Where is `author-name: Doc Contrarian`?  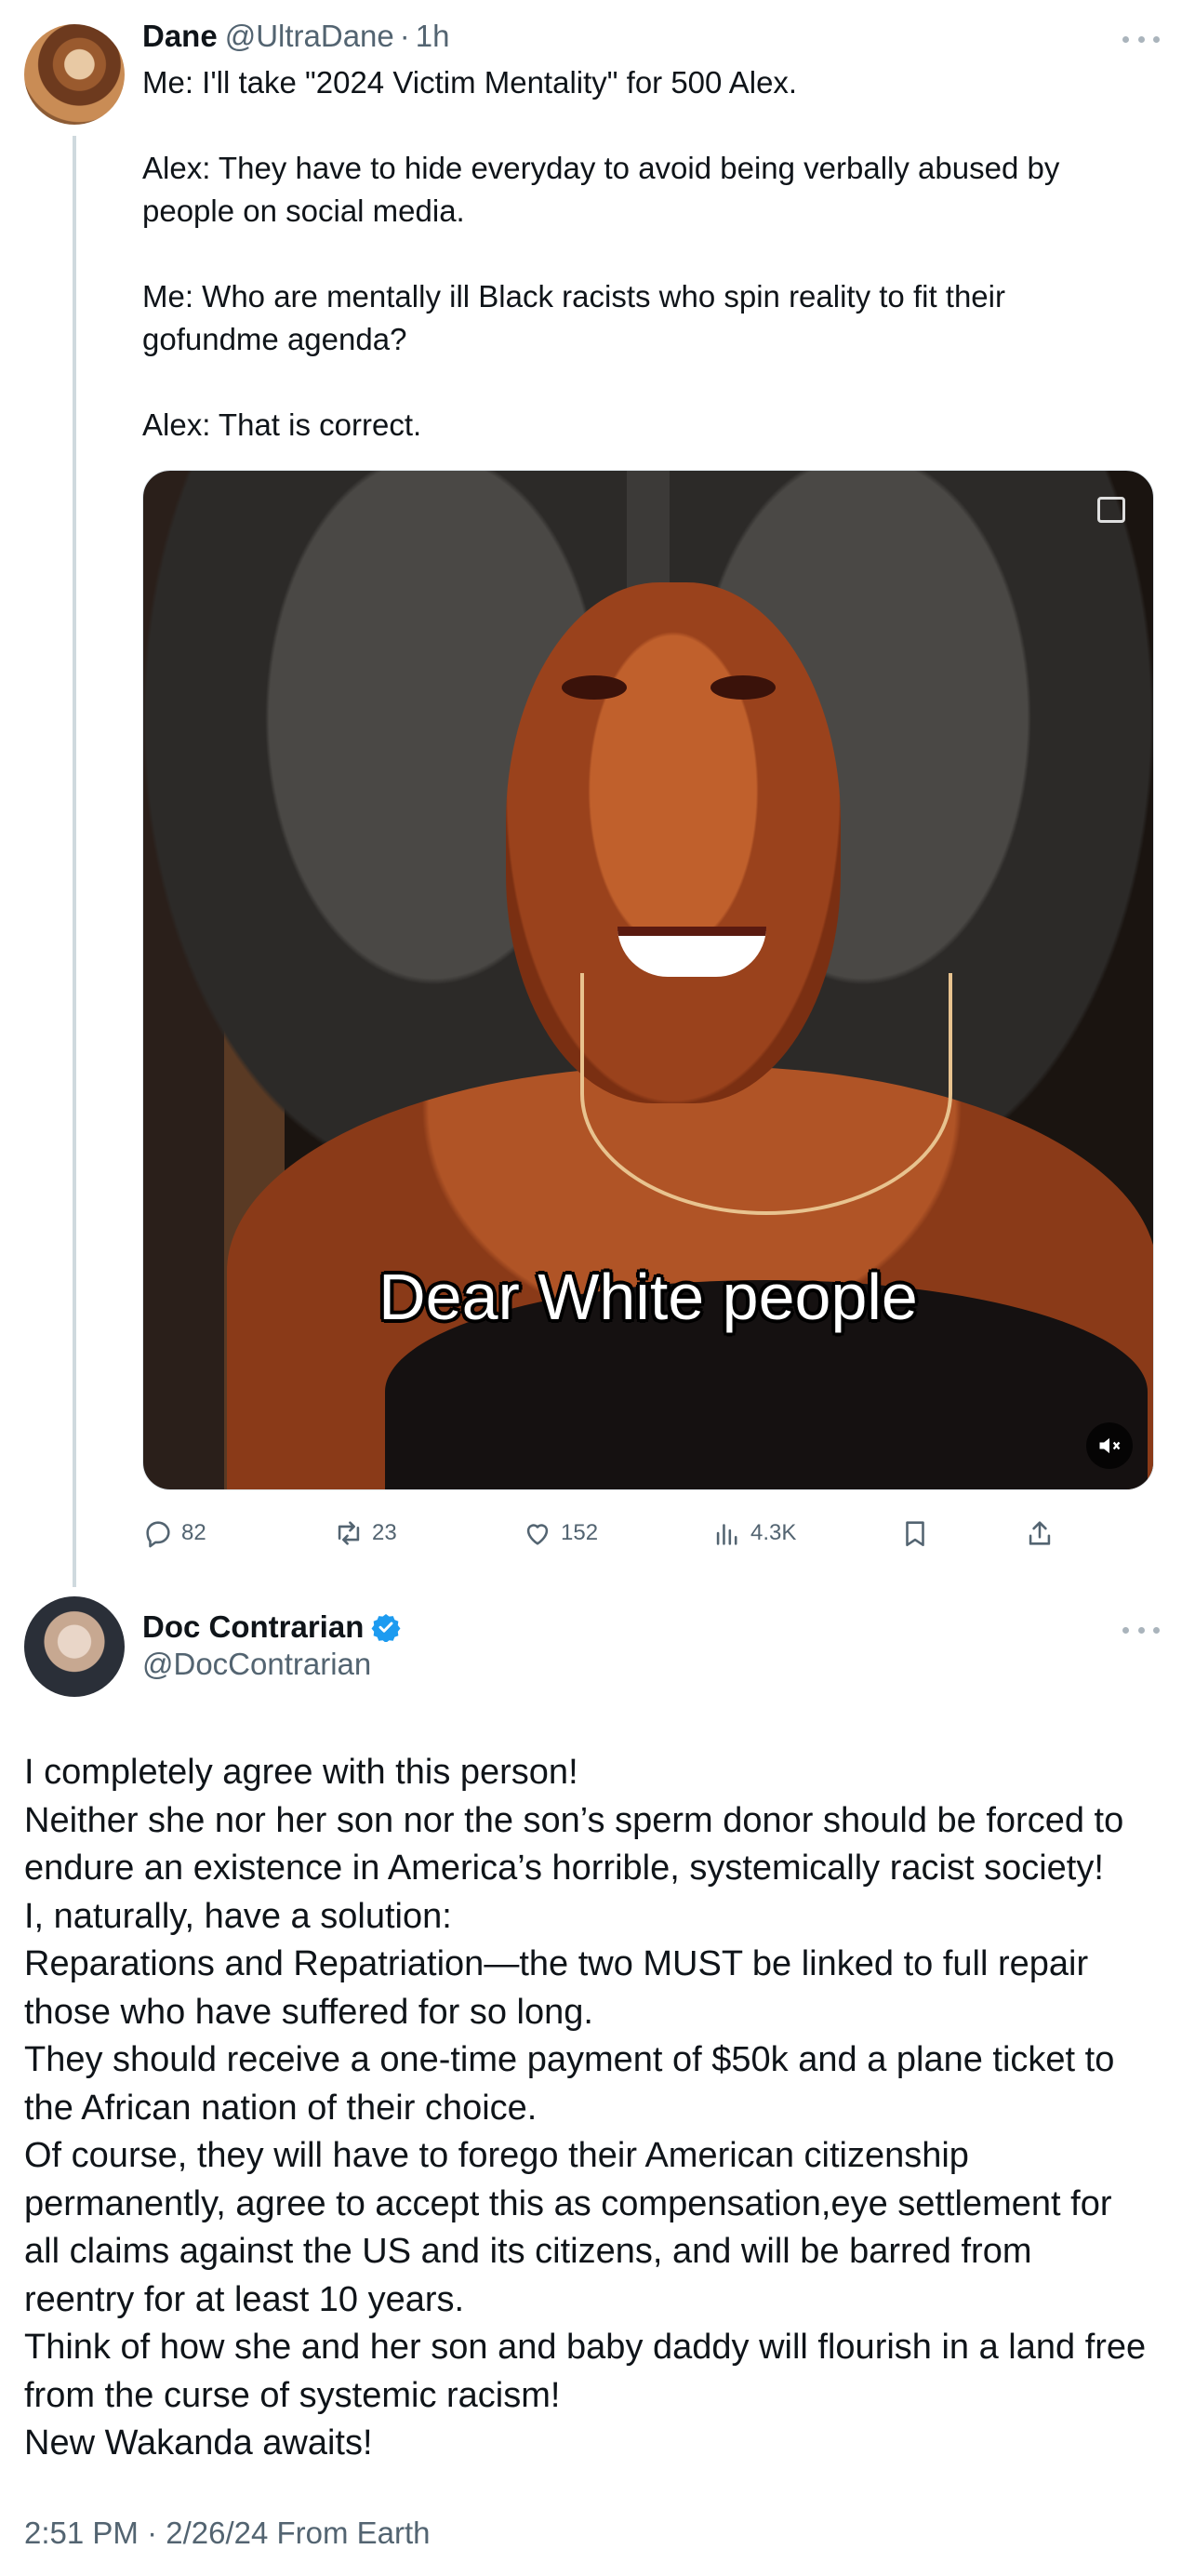
author-name: Doc Contrarian is located at coordinates (253, 1627).